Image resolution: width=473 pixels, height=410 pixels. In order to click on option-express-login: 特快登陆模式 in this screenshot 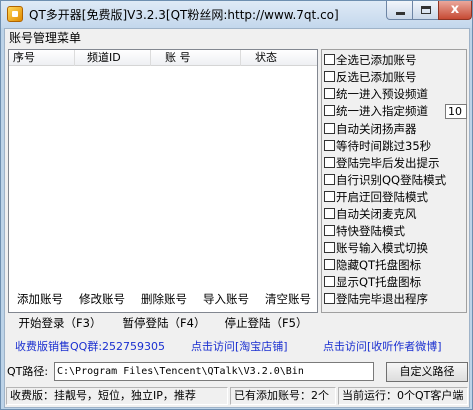, I will do `click(364, 232)`.